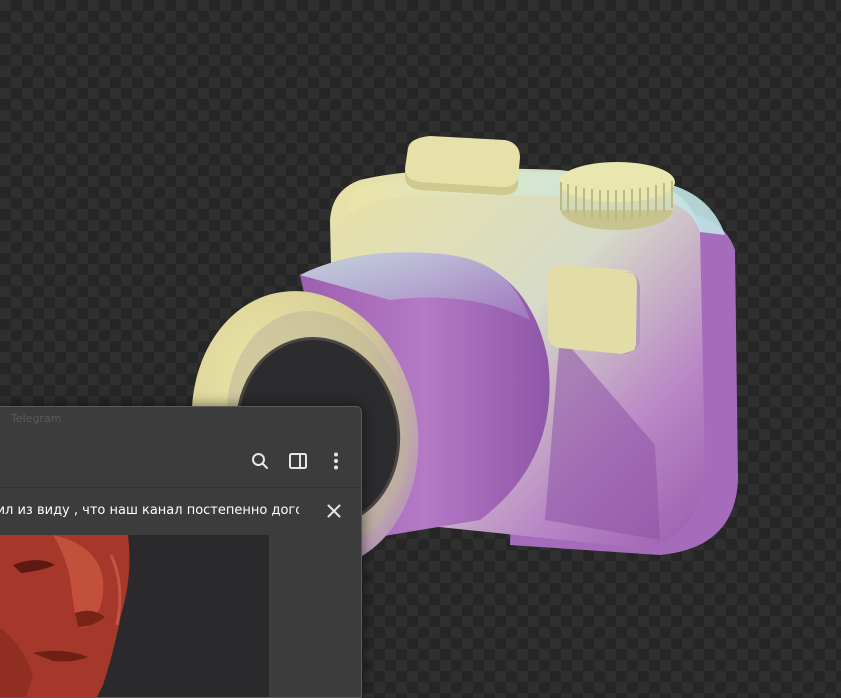 This screenshot has width=841, height=698. Describe the element at coordinates (36, 418) in the screenshot. I see `window-title: Telegram` at that location.